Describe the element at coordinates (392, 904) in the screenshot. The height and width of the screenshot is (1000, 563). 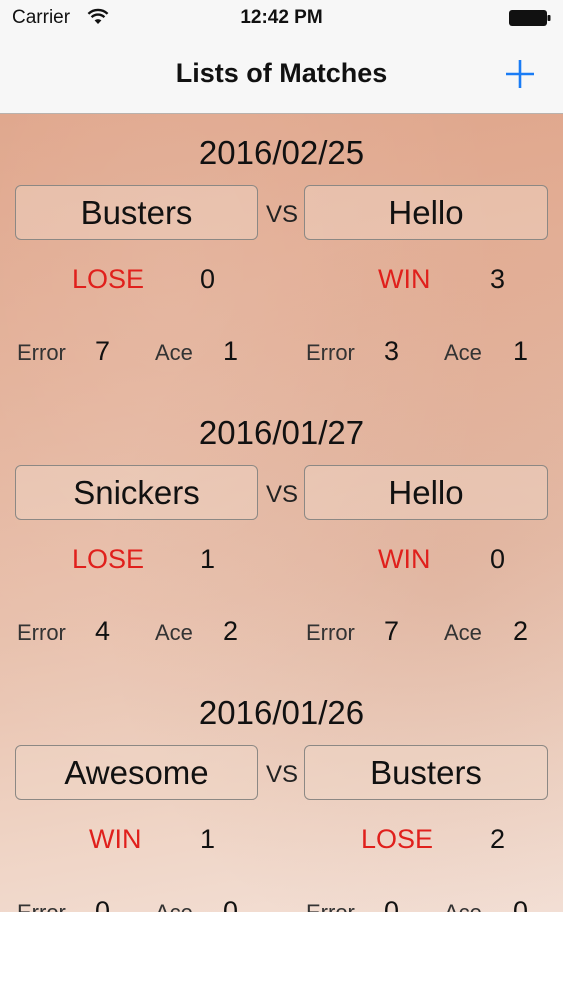
I see `right-error-value: 0` at that location.